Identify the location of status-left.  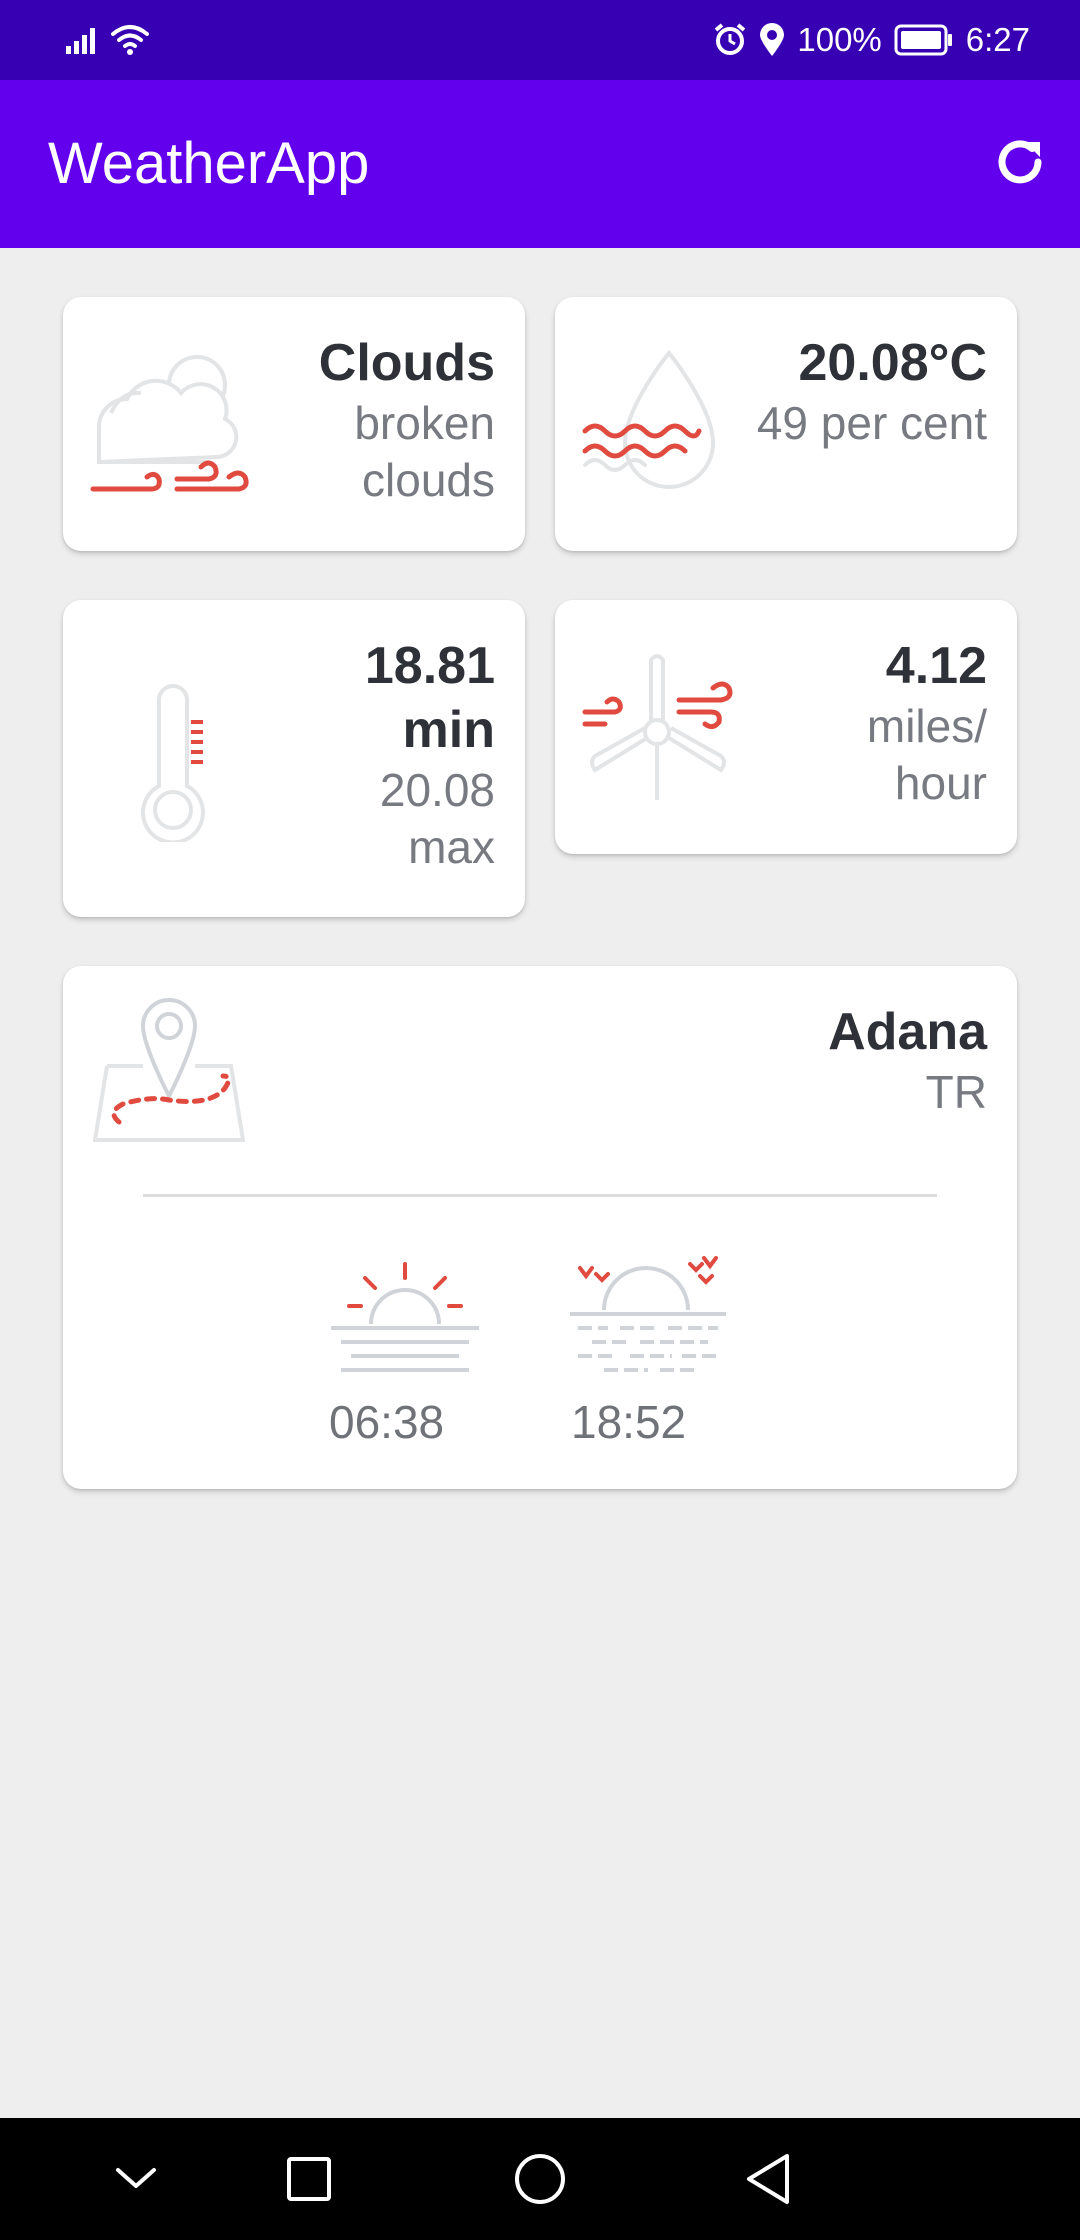
(108, 40).